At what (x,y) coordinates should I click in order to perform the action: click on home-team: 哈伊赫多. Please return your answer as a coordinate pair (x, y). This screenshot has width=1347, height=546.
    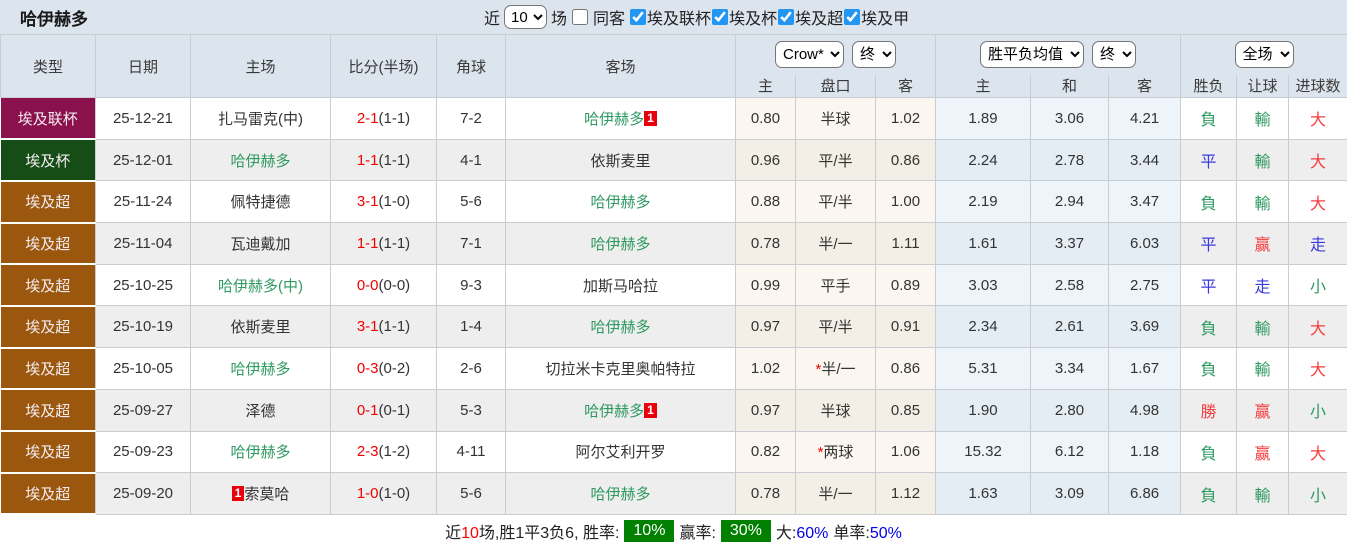
    Looking at the image, I should click on (260, 368).